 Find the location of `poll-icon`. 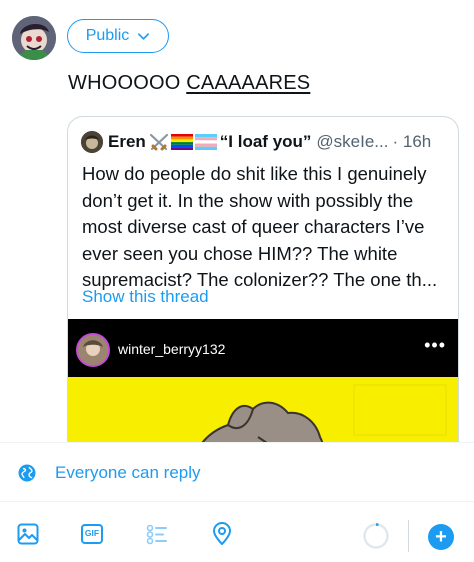

poll-icon is located at coordinates (157, 534).